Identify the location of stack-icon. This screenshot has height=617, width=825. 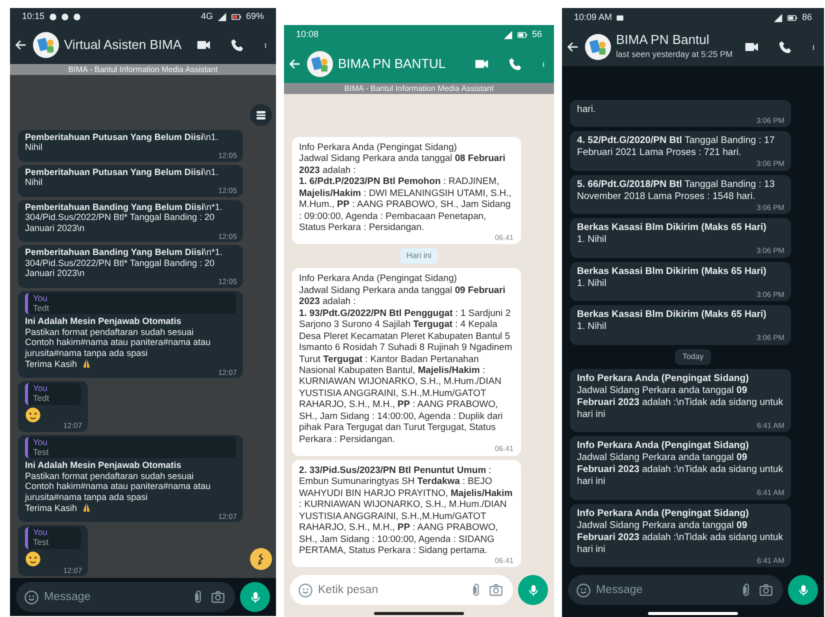
(261, 115).